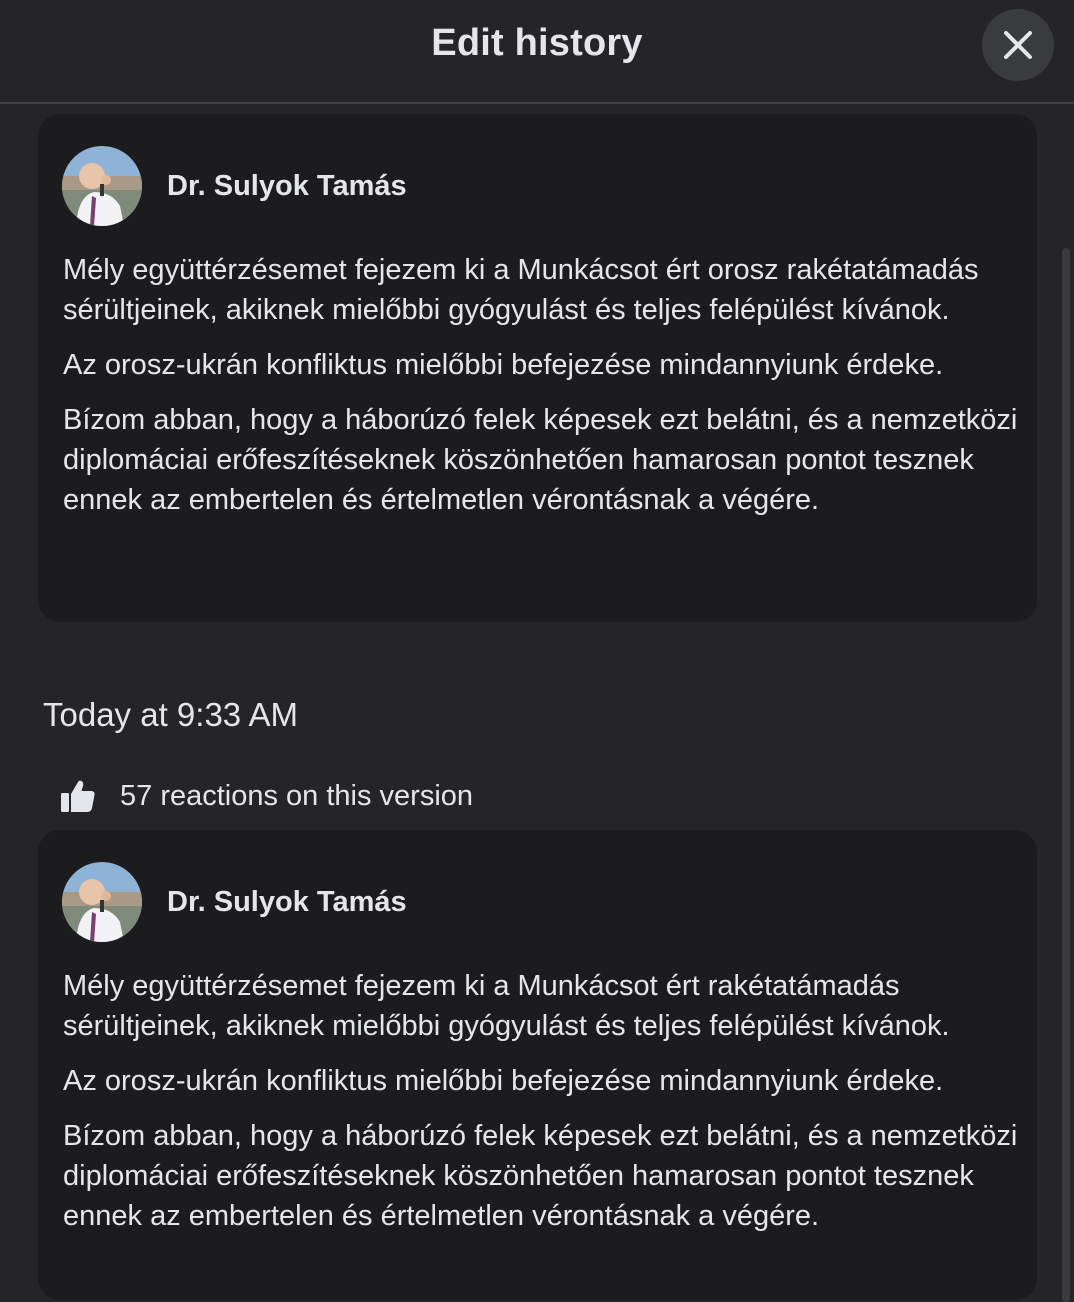 The width and height of the screenshot is (1074, 1302). I want to click on reactions-summary: 57 reactions on this version, so click(266, 796).